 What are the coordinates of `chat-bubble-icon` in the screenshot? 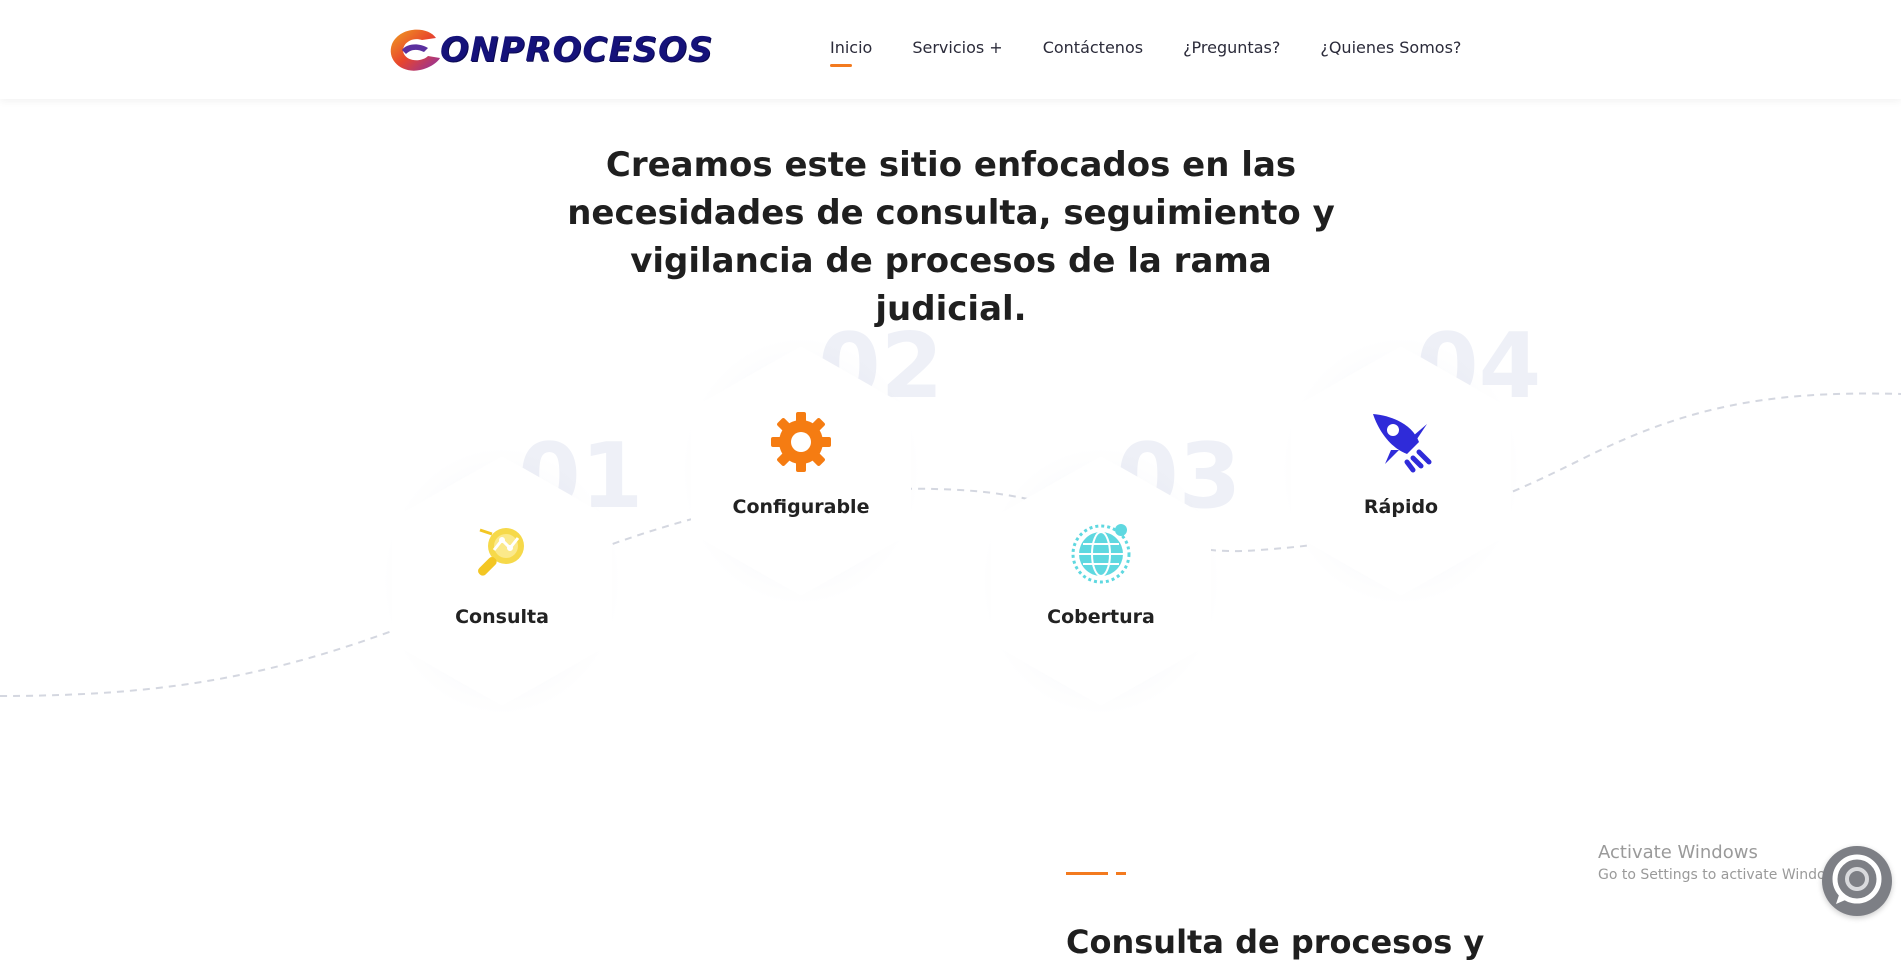 It's located at (1857, 879).